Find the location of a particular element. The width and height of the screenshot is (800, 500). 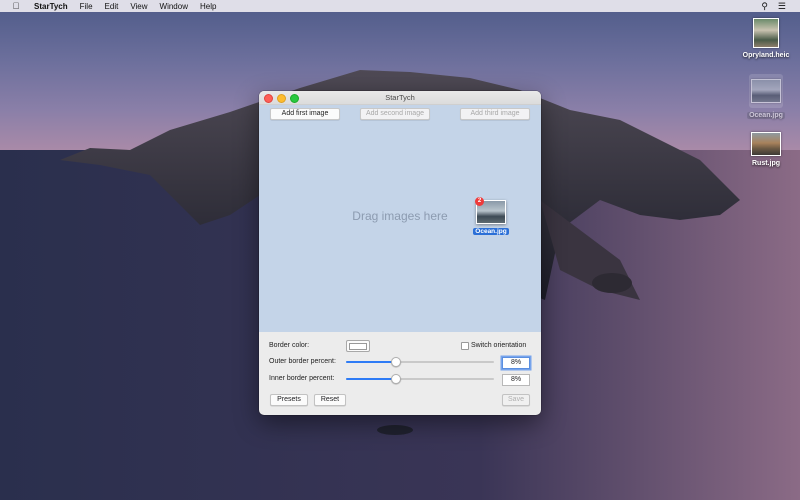

menu-help: Help is located at coordinates (208, 6).